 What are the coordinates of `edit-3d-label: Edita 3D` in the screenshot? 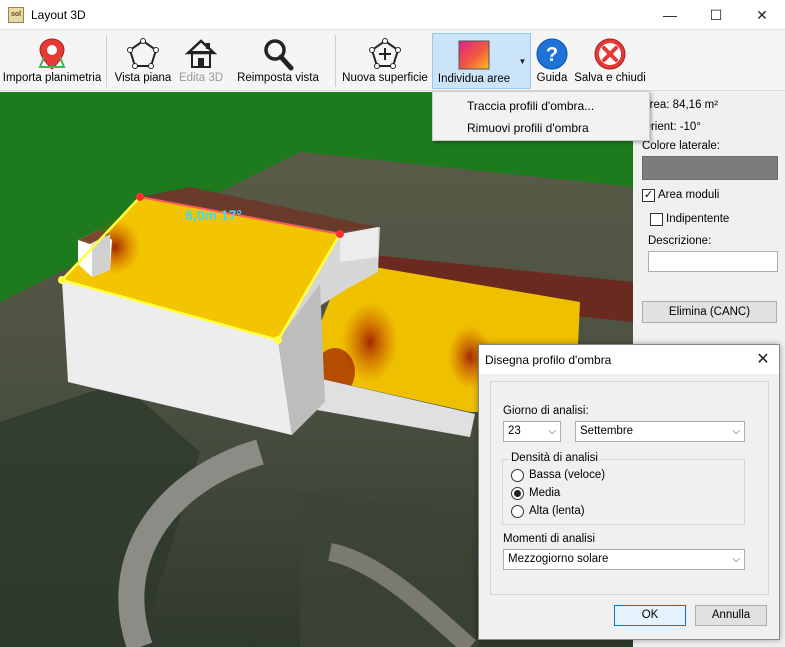 It's located at (201, 78).